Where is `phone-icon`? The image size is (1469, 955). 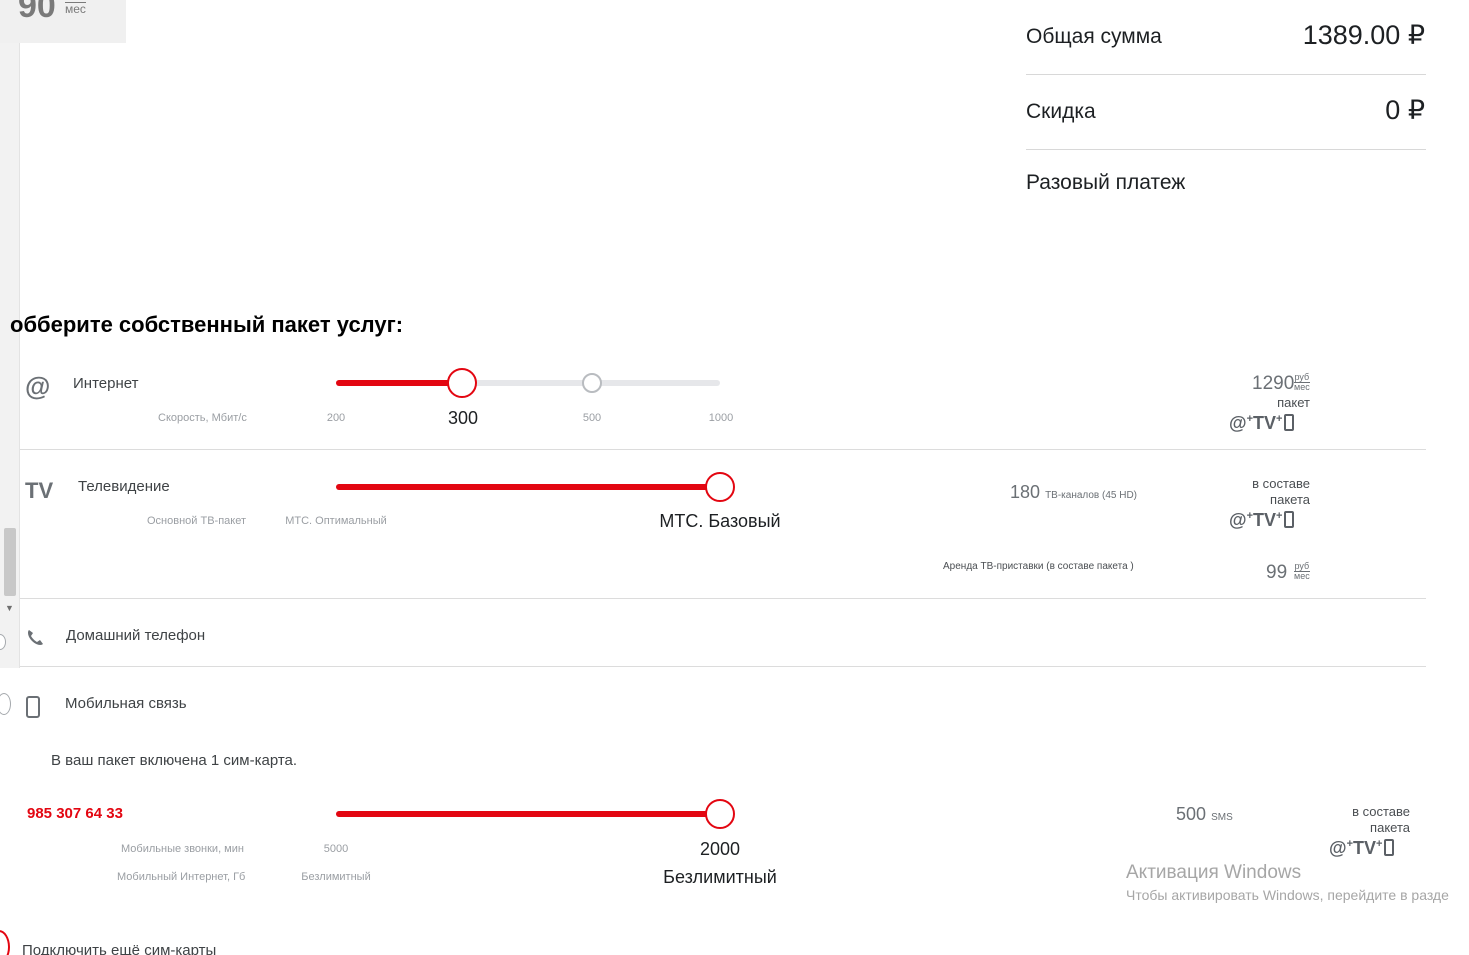
phone-icon is located at coordinates (35, 637).